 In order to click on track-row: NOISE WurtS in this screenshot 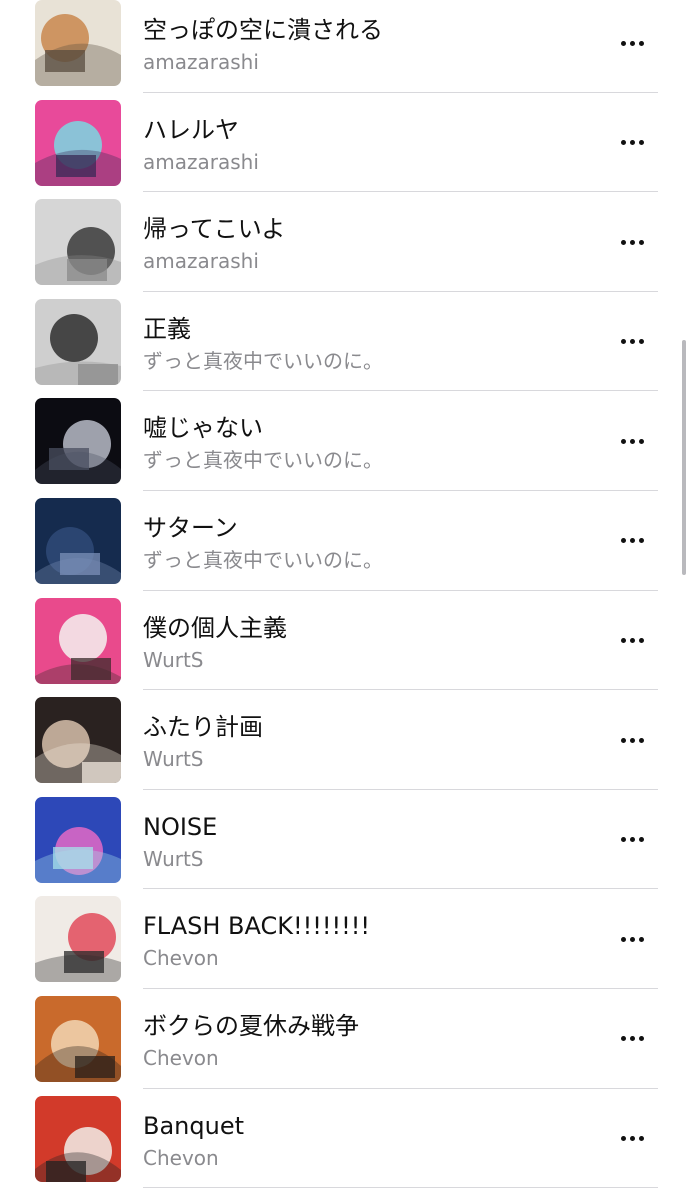, I will do `click(346, 840)`.